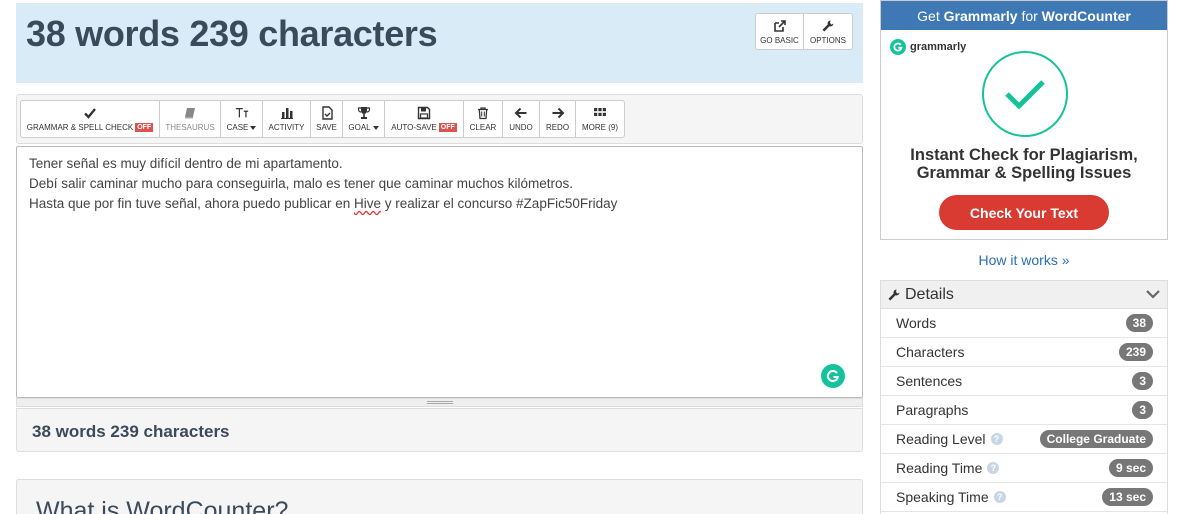 Image resolution: width=1177 pixels, height=514 pixels. What do you see at coordinates (938, 47) in the screenshot?
I see `grammarly-logo-text: grammarly` at bounding box center [938, 47].